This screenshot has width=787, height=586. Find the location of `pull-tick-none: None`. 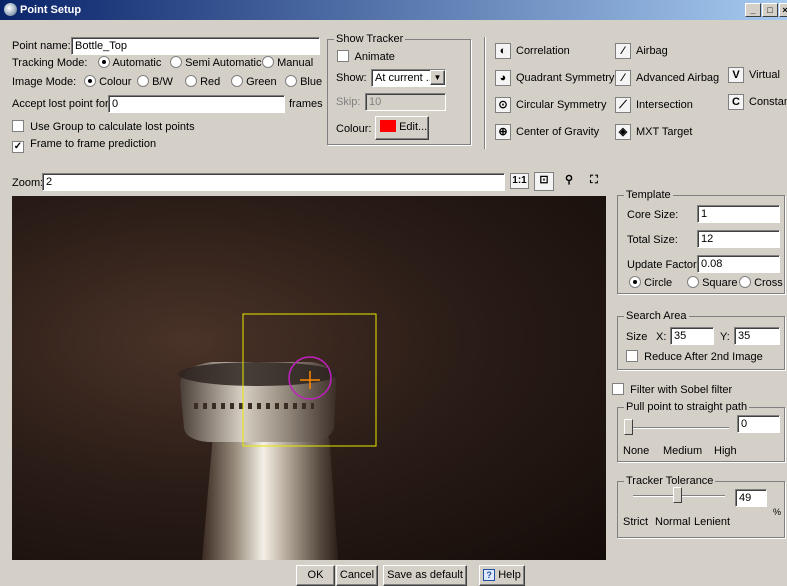

pull-tick-none: None is located at coordinates (636, 451).